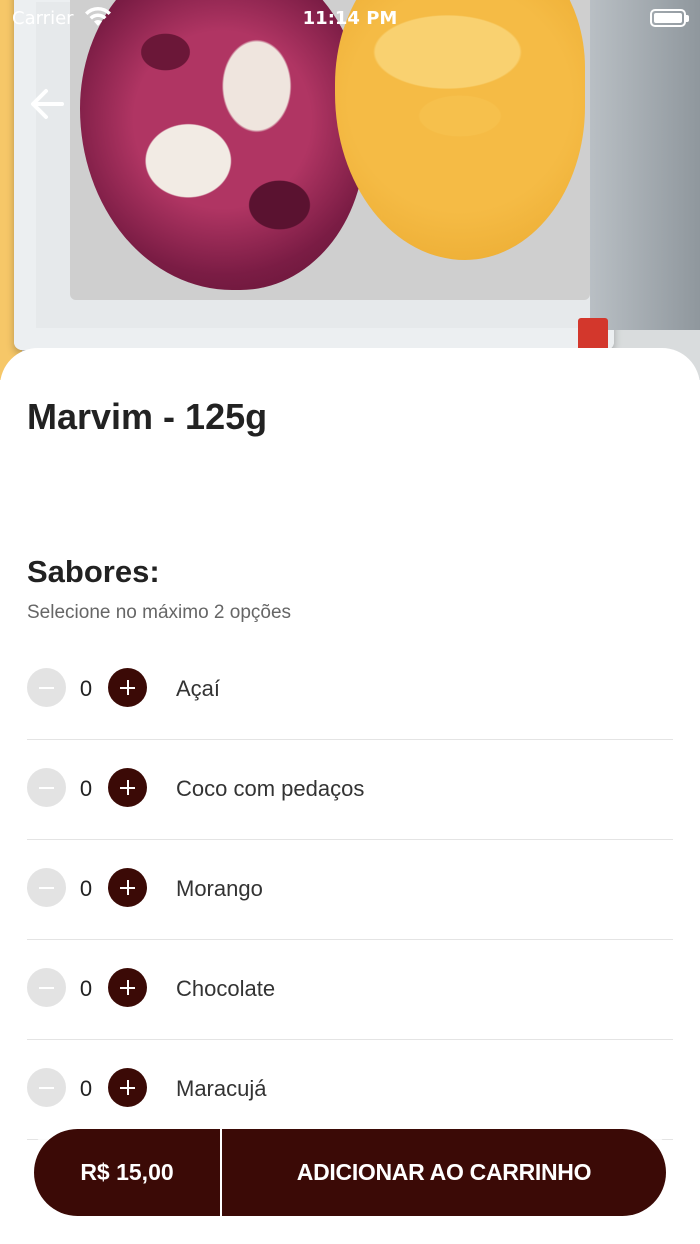 This screenshot has width=700, height=1244. Describe the element at coordinates (159, 612) in the screenshot. I see `flavors-hint: Selecione no máximo 2 opções` at that location.